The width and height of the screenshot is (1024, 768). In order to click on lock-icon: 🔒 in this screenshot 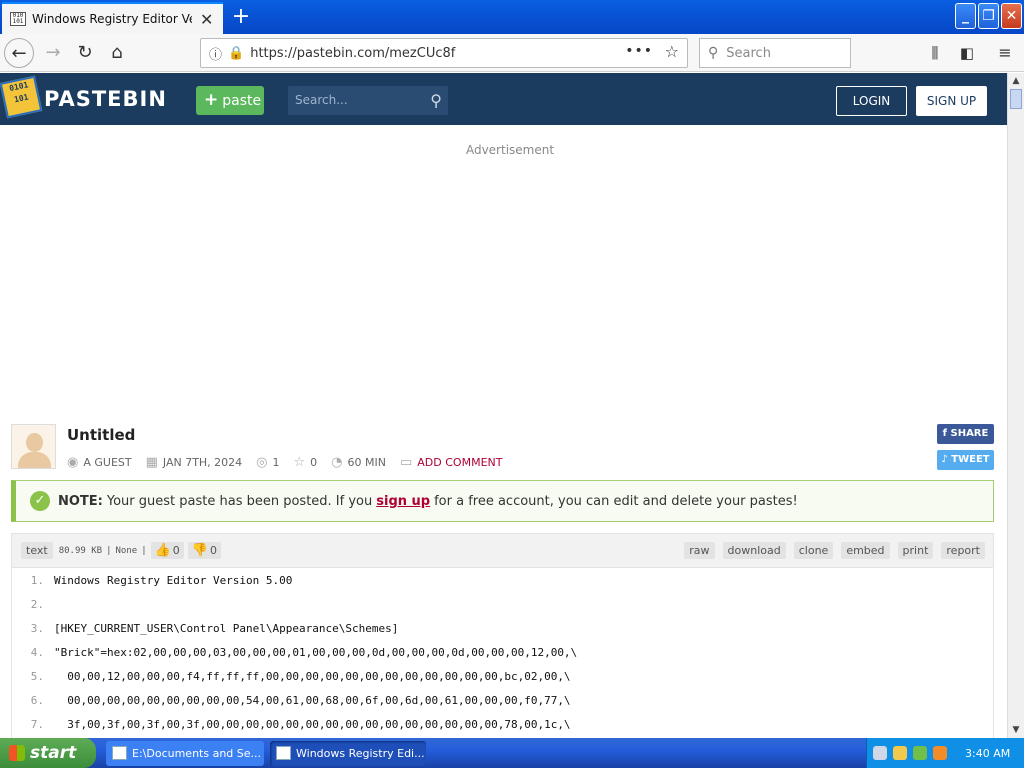, I will do `click(236, 53)`.